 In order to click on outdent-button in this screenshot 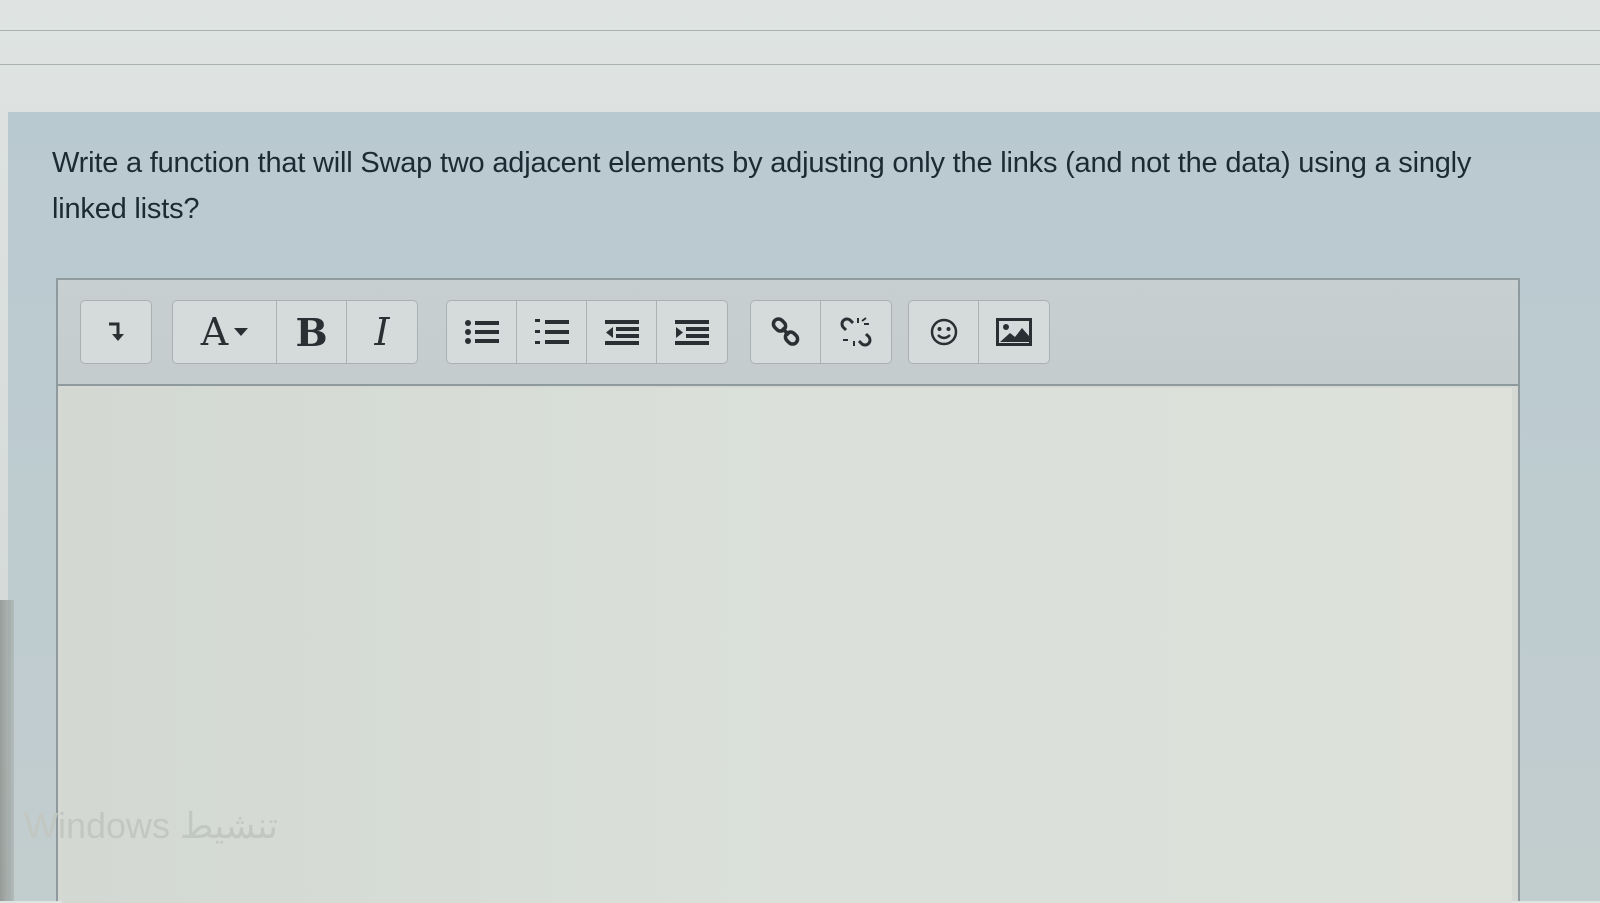, I will do `click(622, 332)`.